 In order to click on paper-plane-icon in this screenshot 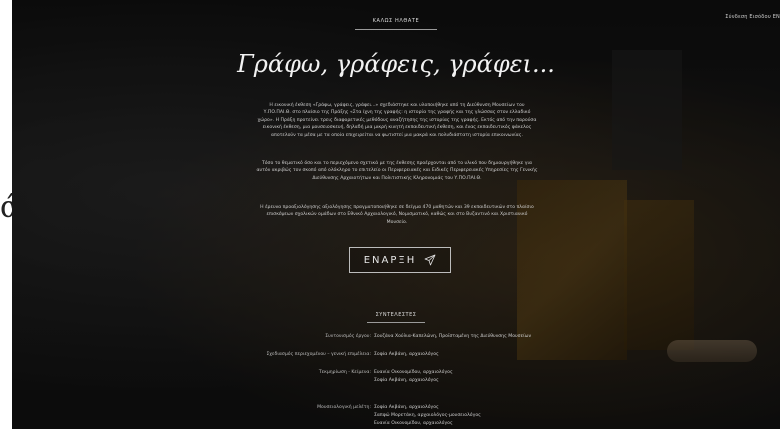, I will do `click(430, 260)`.